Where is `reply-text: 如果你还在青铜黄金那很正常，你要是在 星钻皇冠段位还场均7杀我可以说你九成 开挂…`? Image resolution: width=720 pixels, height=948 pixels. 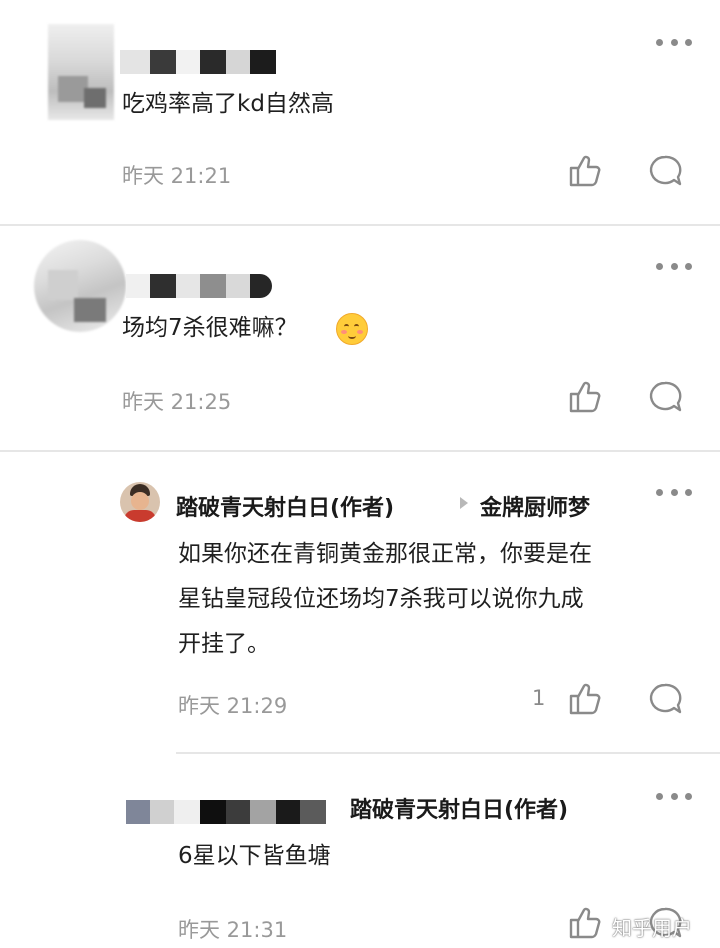 reply-text: 如果你还在青铜黄金那很正常，你要是在 星钻皇冠段位还场均7杀我可以说你九成 开挂… is located at coordinates (385, 599).